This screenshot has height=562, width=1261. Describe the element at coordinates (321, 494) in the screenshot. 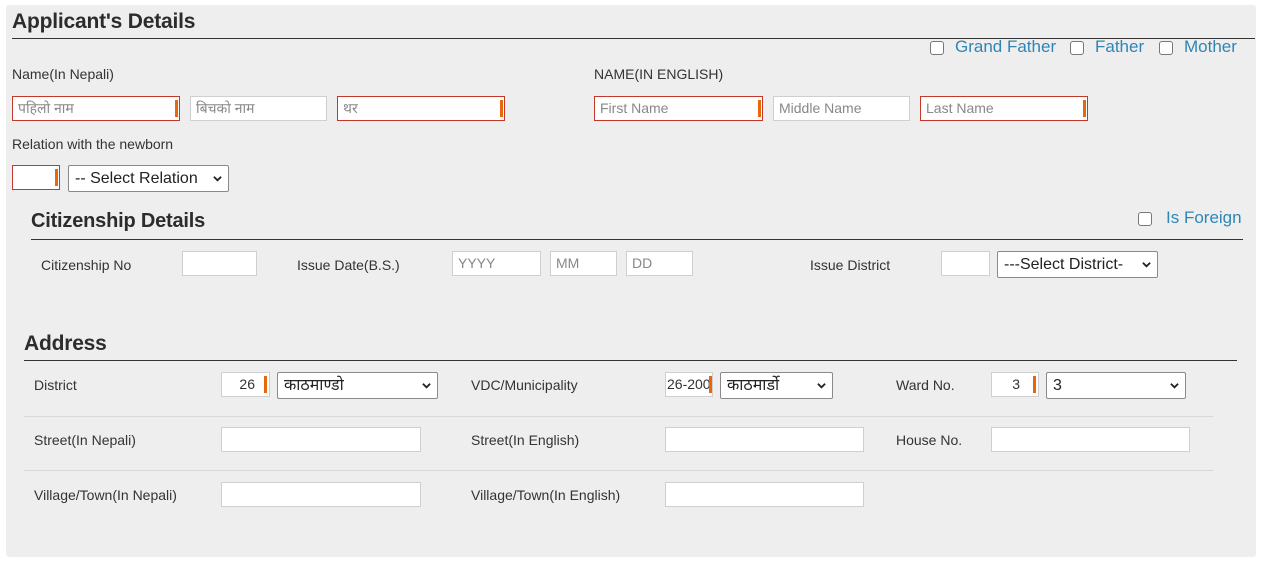

I see `village-nepali-input` at that location.